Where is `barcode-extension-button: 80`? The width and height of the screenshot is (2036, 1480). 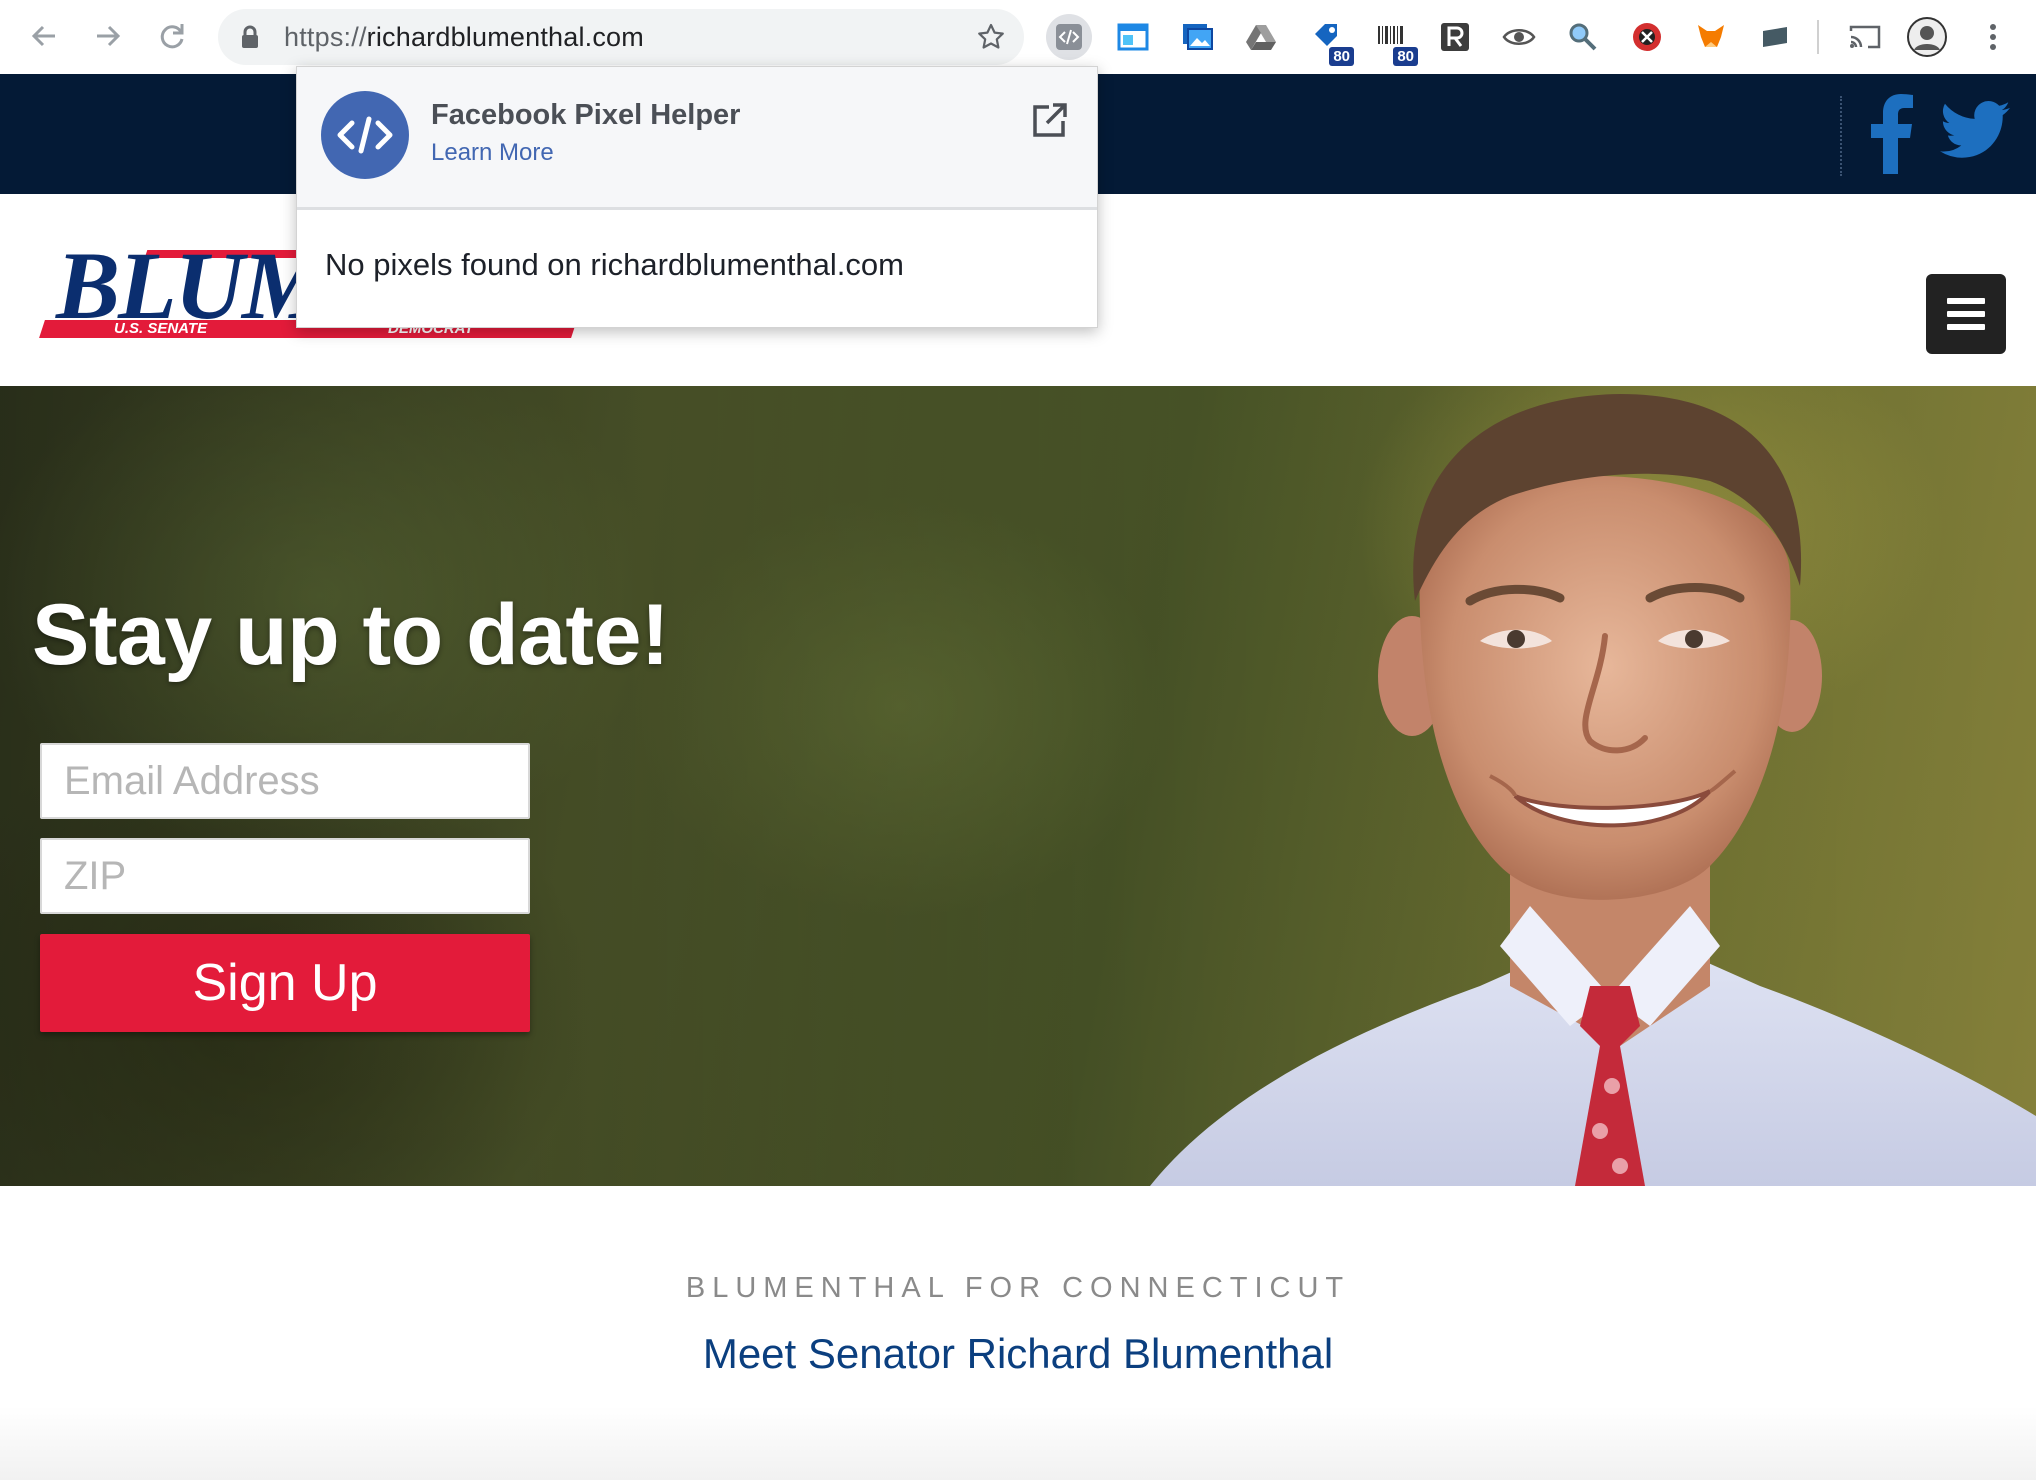
barcode-extension-button: 80 is located at coordinates (1393, 40).